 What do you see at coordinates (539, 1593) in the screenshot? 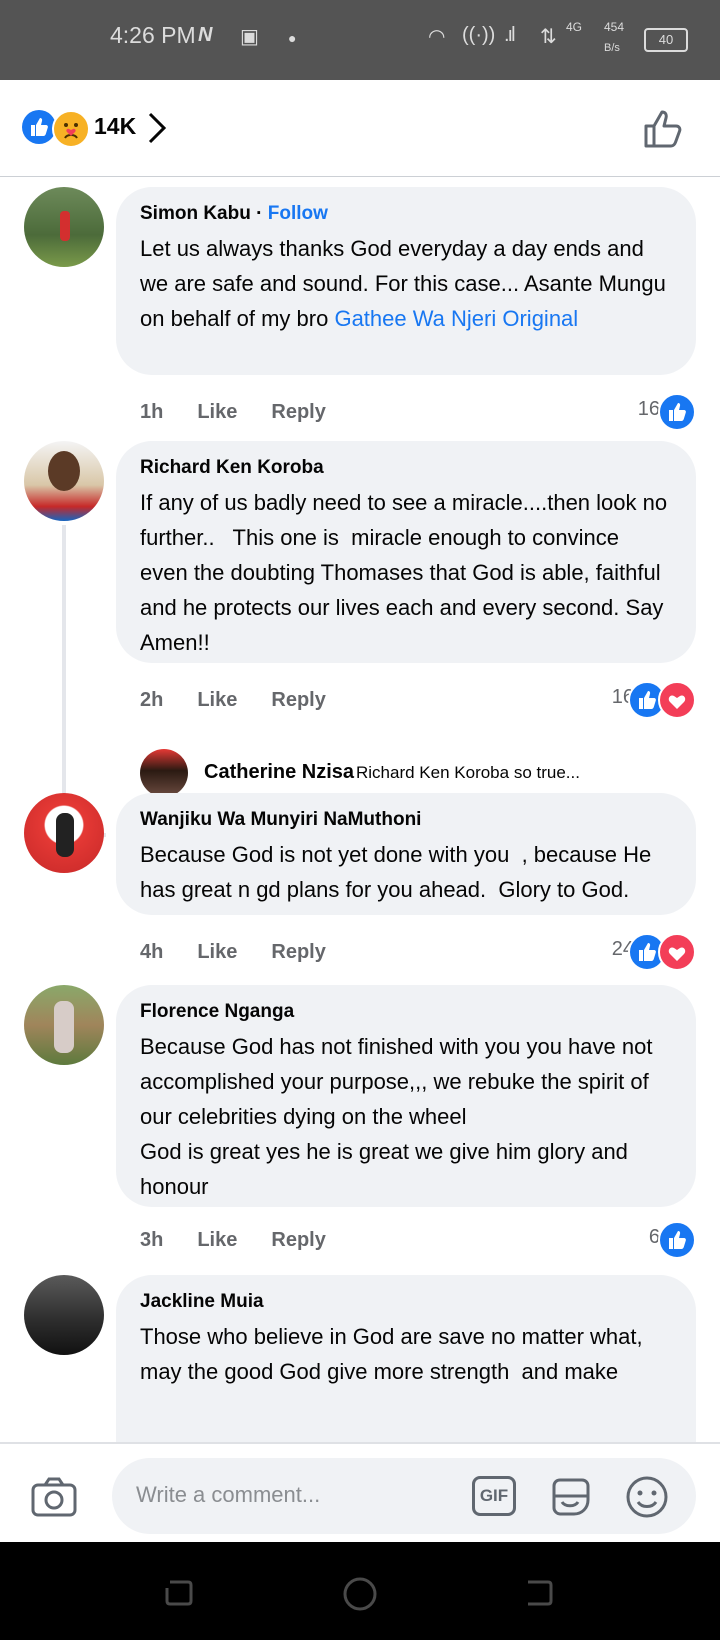
I see `back-icon` at bounding box center [539, 1593].